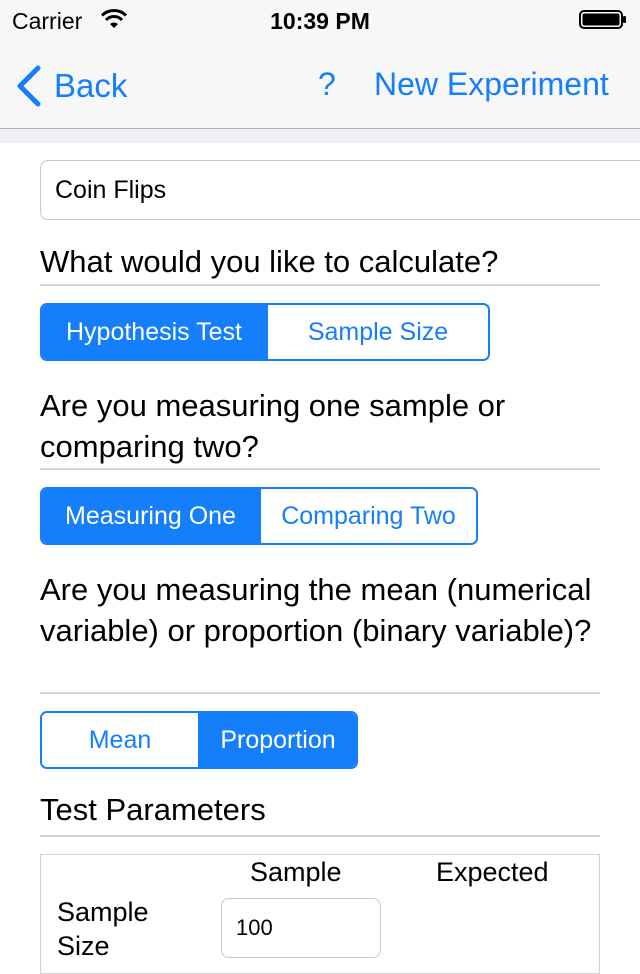 This screenshot has width=640, height=974. Describe the element at coordinates (91, 85) in the screenshot. I see `back-button-label: Back` at that location.